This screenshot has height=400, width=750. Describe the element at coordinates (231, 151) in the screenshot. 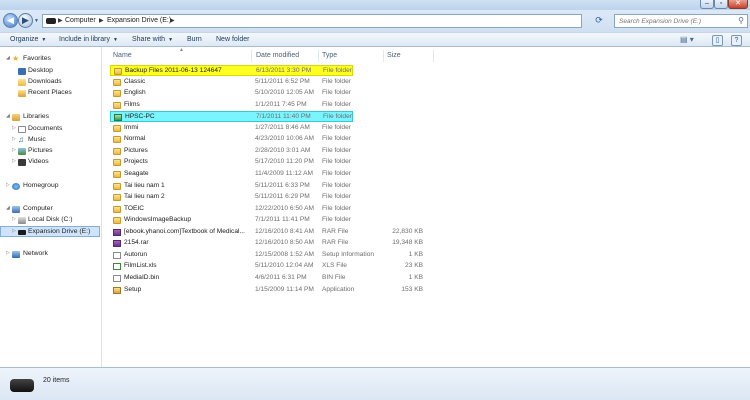

I see `file-row: Pictures 2/28/2010 3:01 AM File folder` at that location.